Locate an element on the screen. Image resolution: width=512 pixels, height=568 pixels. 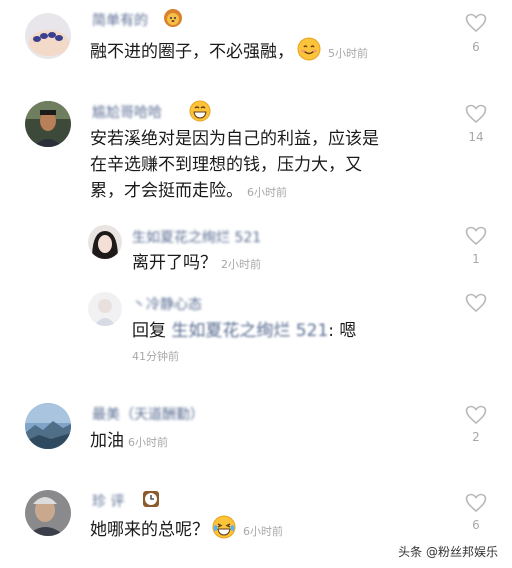
username: 丶冷静心态 is located at coordinates (167, 304).